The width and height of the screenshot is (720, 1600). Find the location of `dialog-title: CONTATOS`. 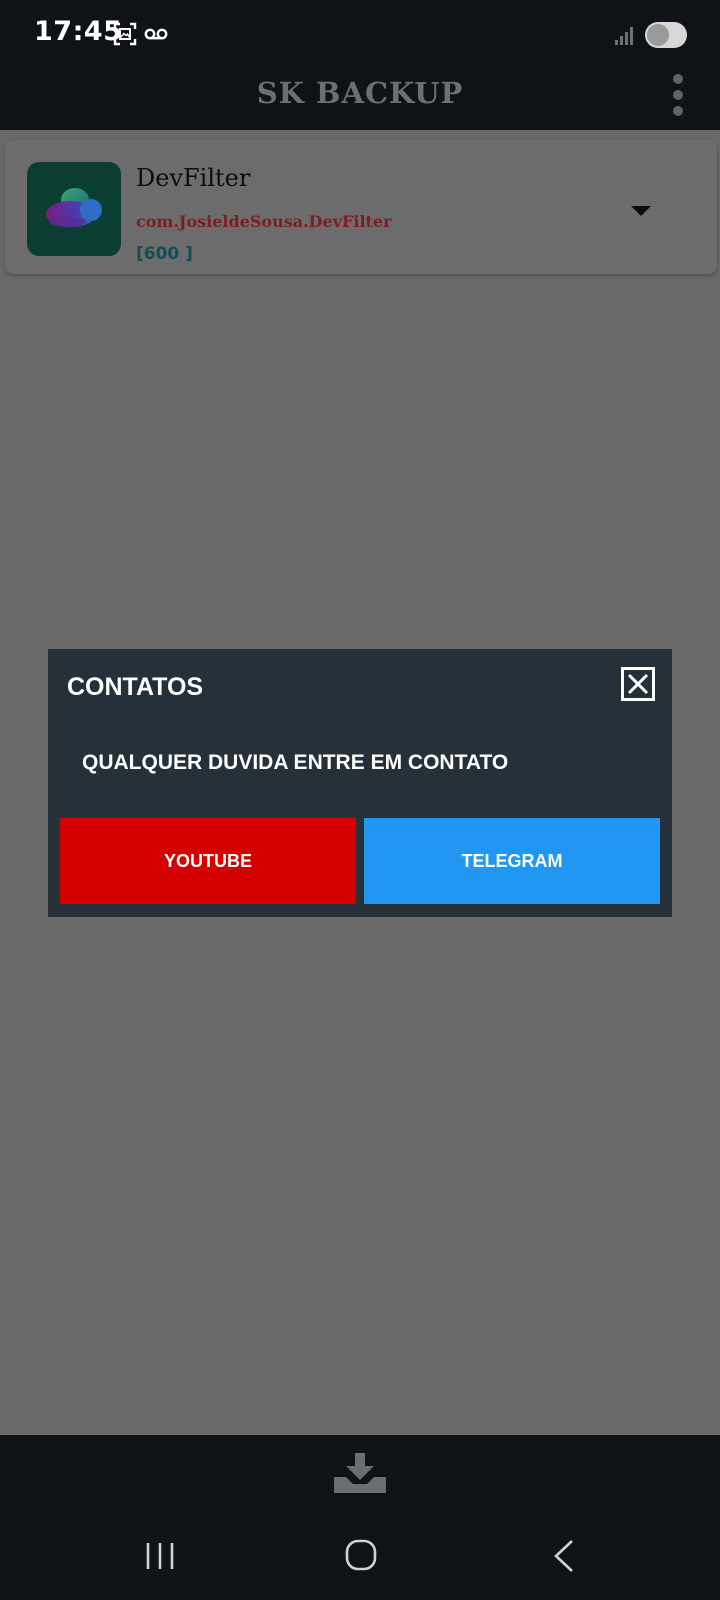

dialog-title: CONTATOS is located at coordinates (135, 687).